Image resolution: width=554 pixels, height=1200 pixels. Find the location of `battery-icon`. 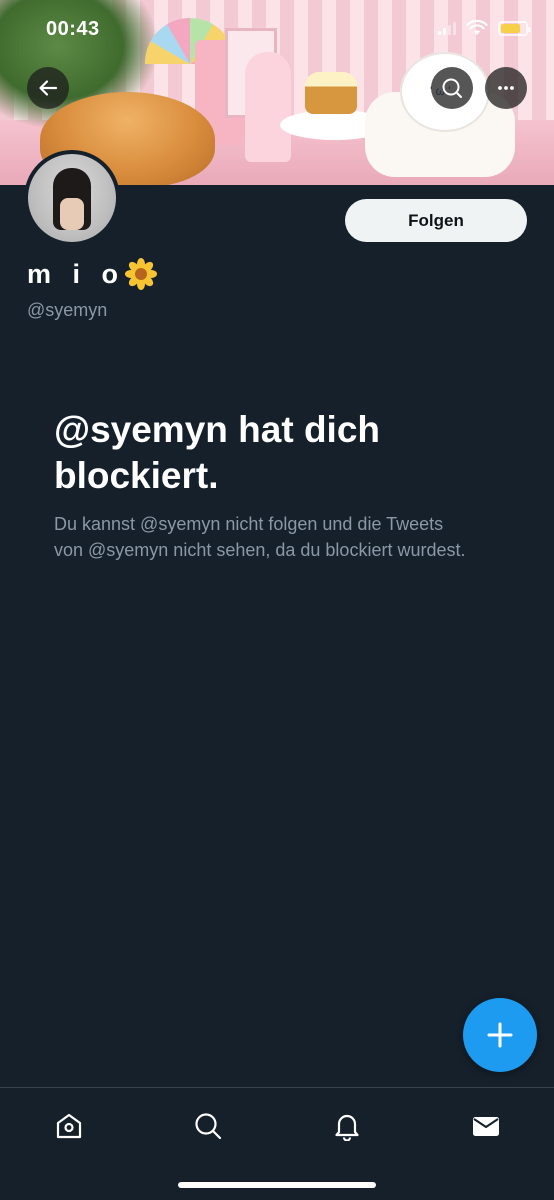

battery-icon is located at coordinates (514, 28).